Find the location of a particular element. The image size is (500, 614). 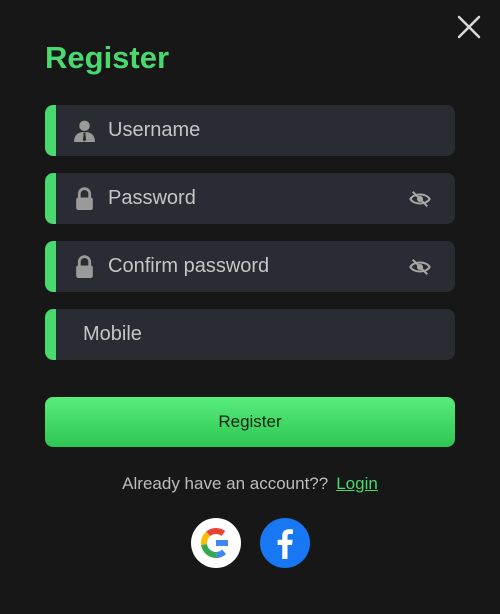

password-input is located at coordinates (253, 198).